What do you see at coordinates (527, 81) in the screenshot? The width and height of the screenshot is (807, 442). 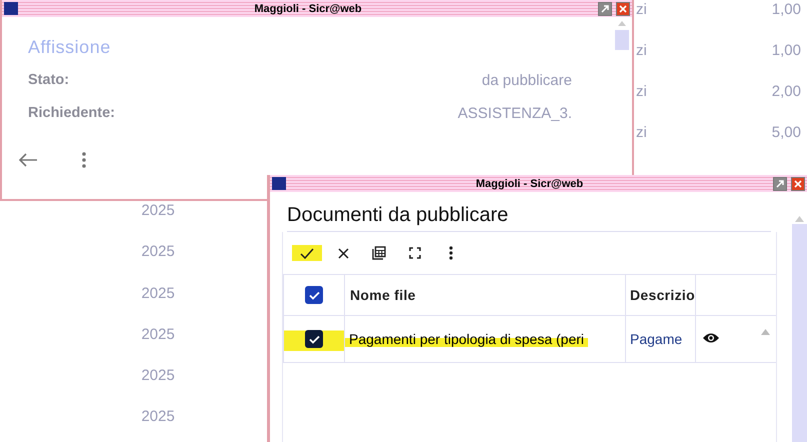 I see `field-value: da pubblicare` at bounding box center [527, 81].